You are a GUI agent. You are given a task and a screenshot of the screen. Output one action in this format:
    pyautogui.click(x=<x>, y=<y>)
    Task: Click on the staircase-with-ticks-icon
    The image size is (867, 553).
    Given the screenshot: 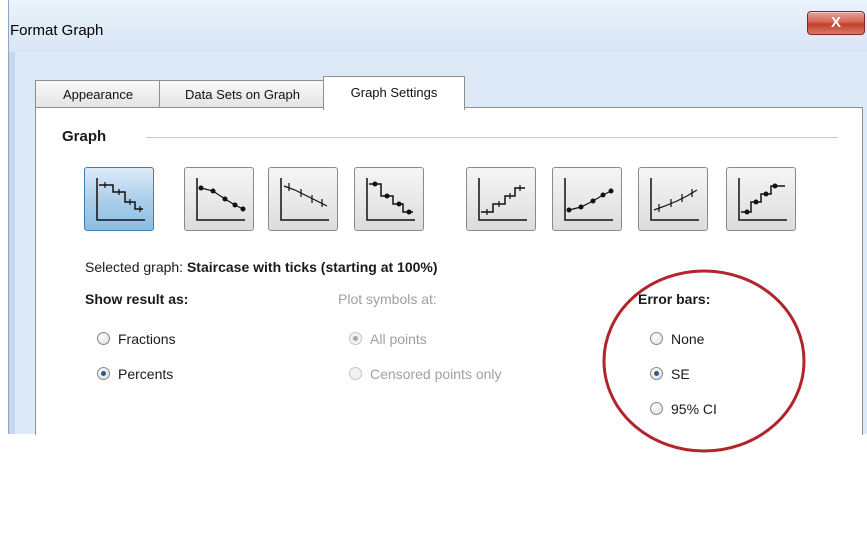 What is the action you would take?
    pyautogui.click(x=120, y=199)
    